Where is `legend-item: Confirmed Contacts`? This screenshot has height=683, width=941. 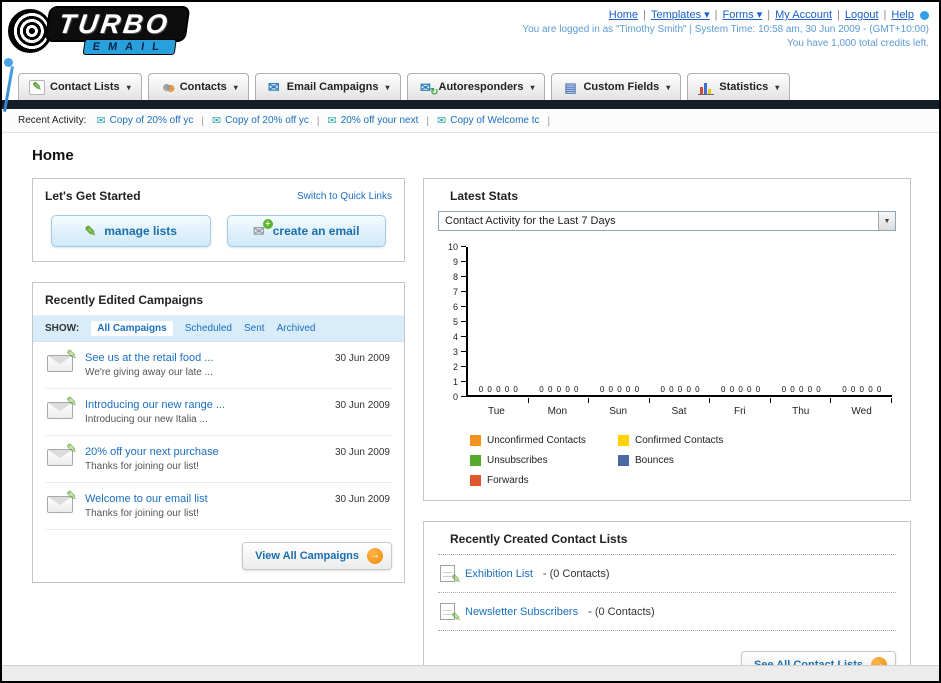
legend-item: Confirmed Contacts is located at coordinates (692, 440).